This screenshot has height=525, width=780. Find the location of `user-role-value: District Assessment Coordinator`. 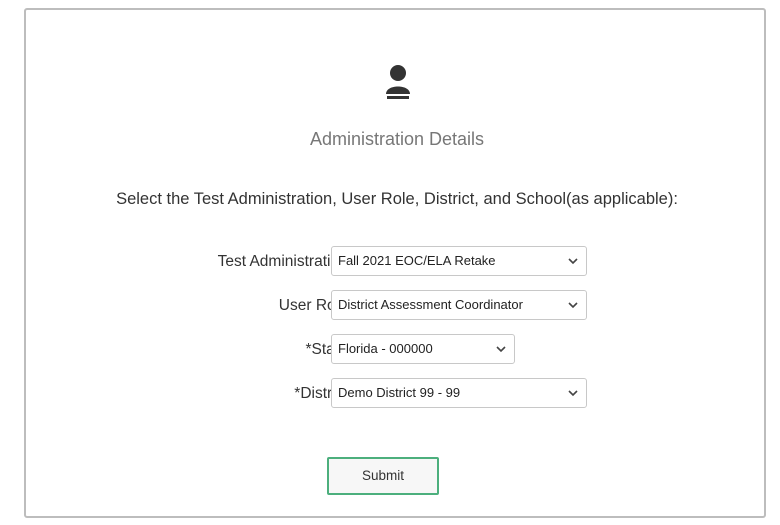

user-role-value: District Assessment Coordinator is located at coordinates (430, 304).